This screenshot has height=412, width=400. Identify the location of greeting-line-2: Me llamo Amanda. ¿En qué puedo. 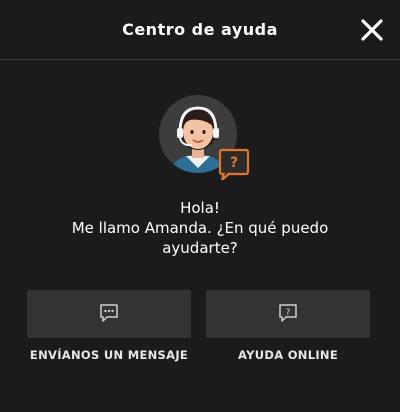
(200, 228).